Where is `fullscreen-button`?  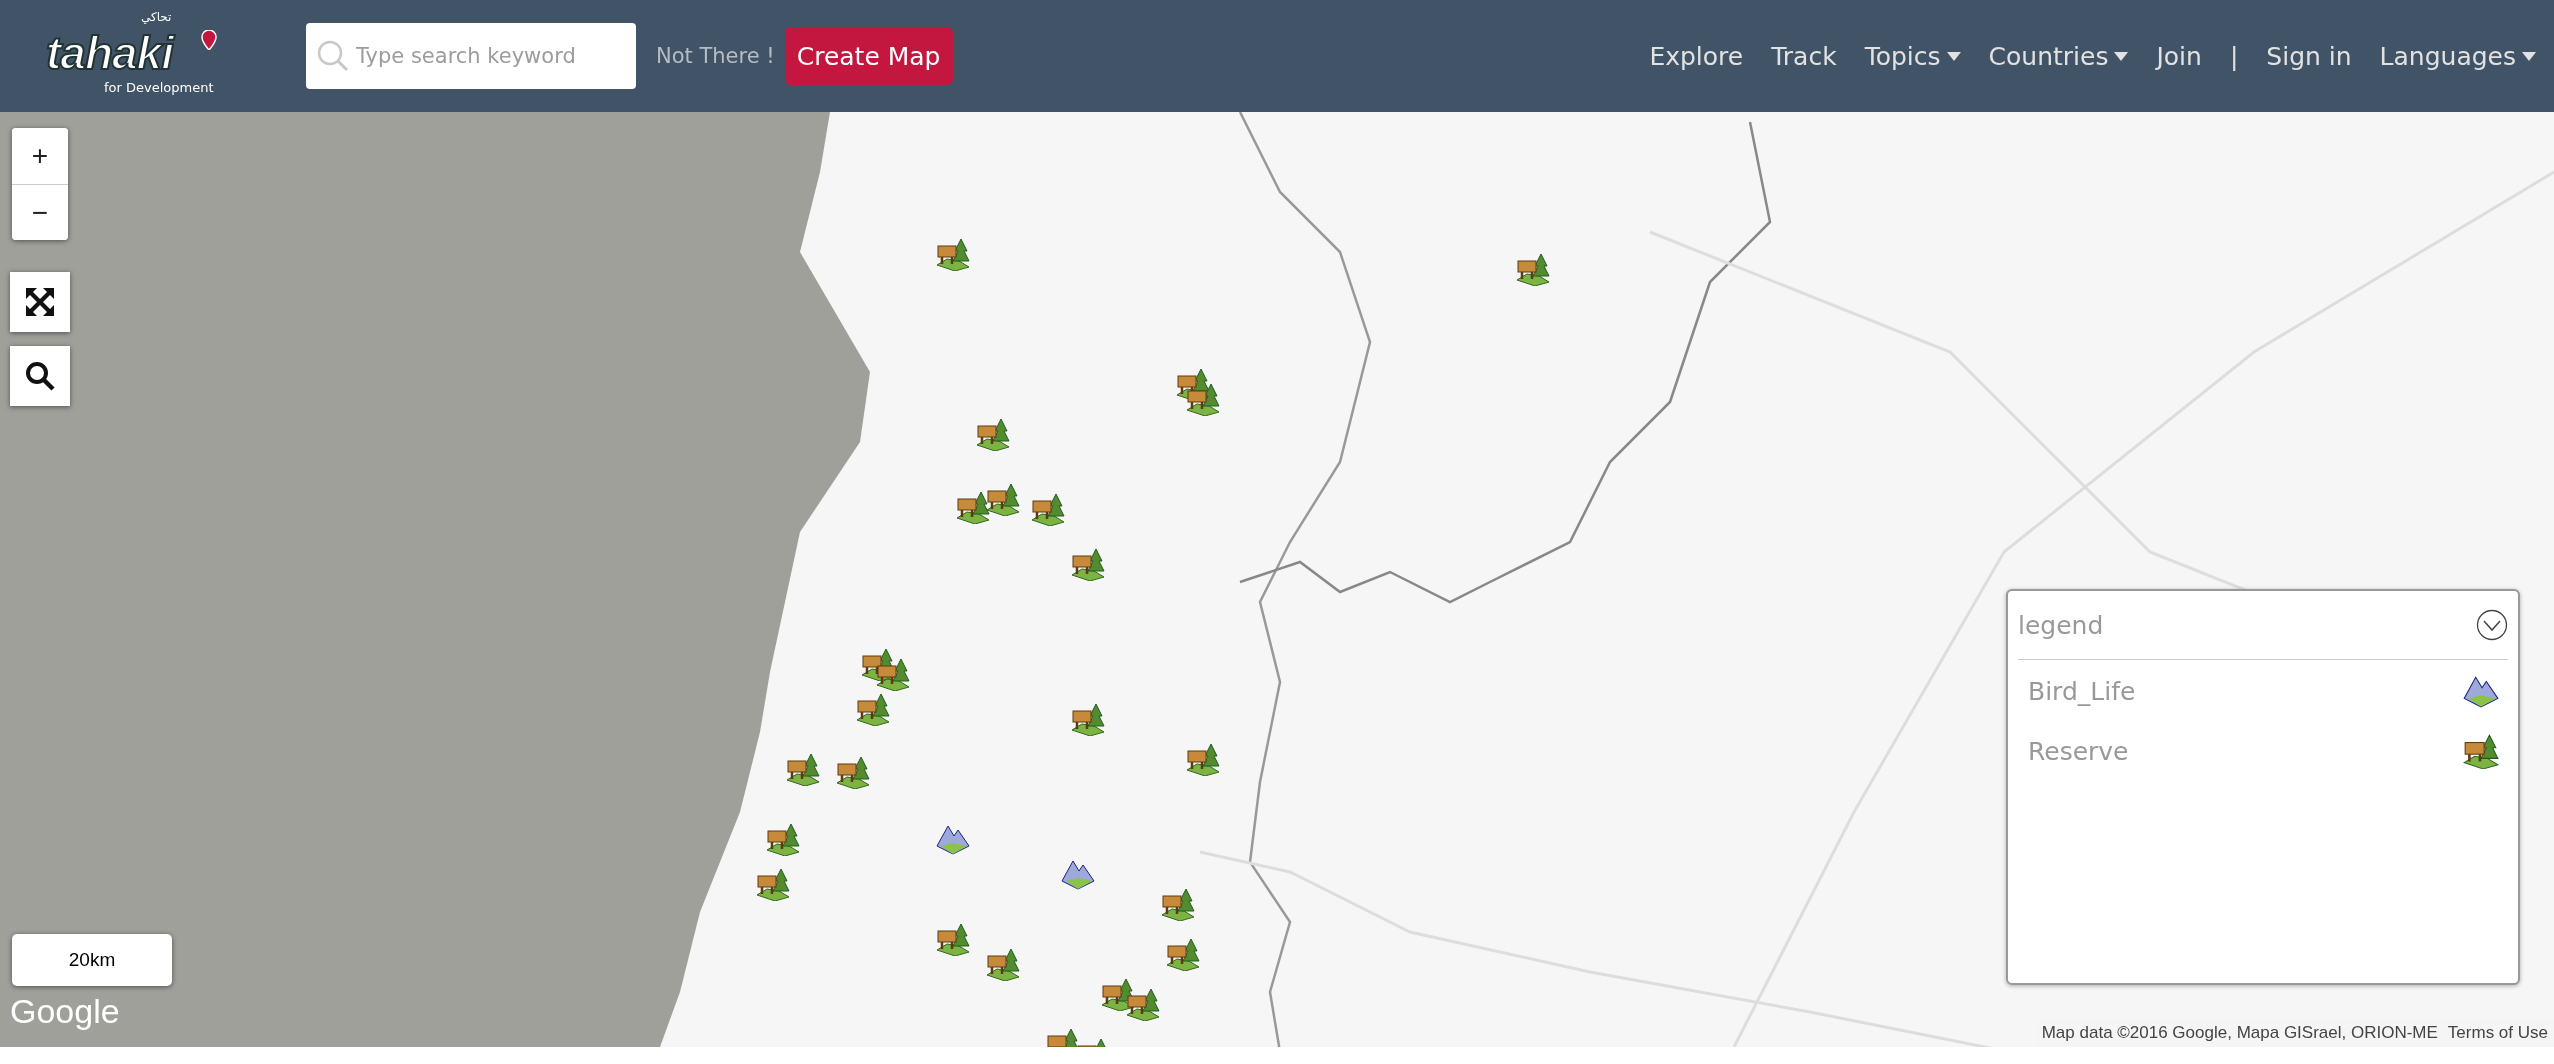 fullscreen-button is located at coordinates (40, 302).